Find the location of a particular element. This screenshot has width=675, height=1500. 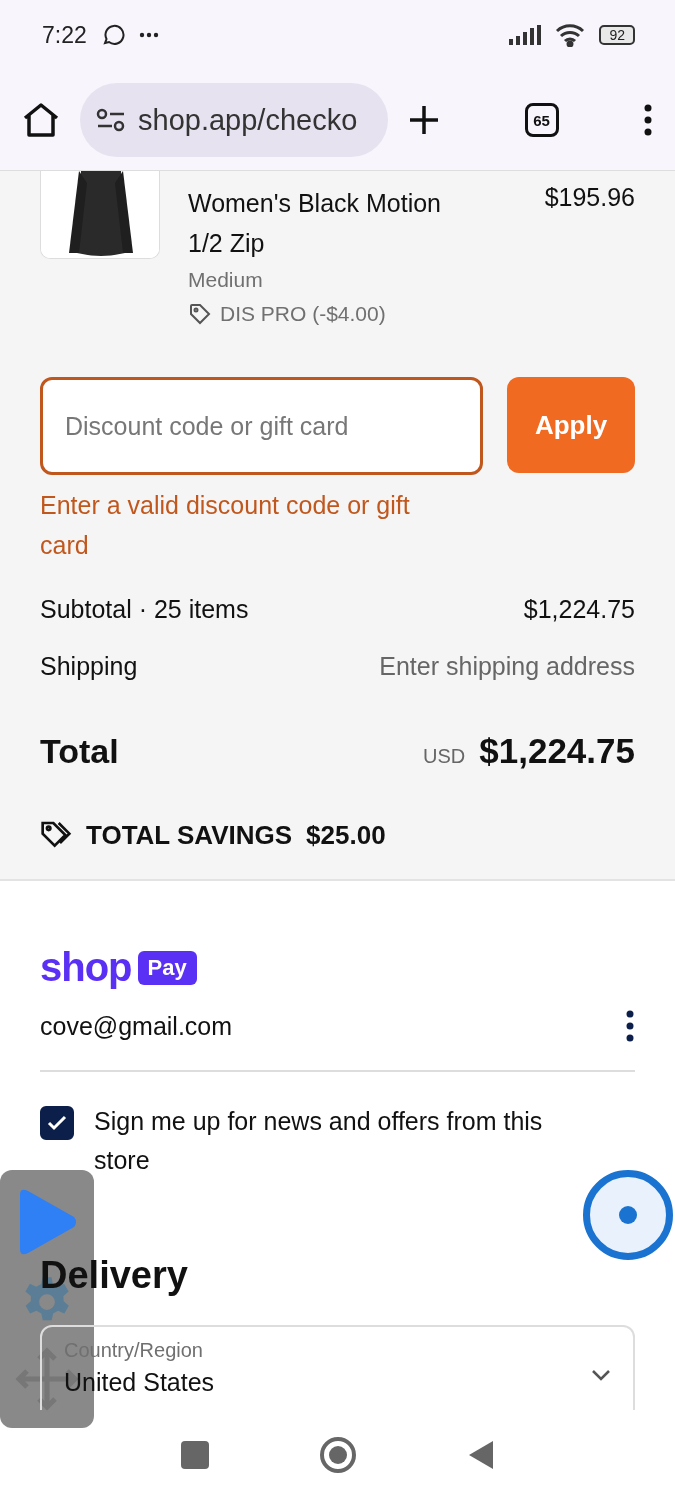

savings-amount: $25.00 is located at coordinates (346, 835).